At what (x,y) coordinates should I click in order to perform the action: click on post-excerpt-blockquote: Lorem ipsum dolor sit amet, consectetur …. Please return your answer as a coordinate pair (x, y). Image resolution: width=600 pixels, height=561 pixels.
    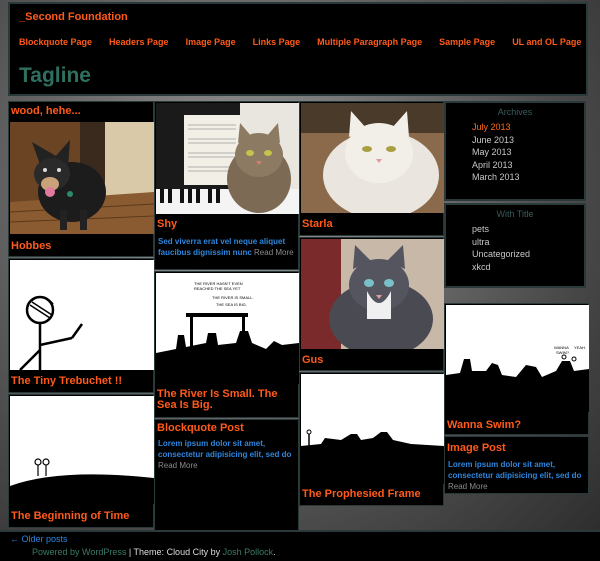
    Looking at the image, I should click on (225, 454).